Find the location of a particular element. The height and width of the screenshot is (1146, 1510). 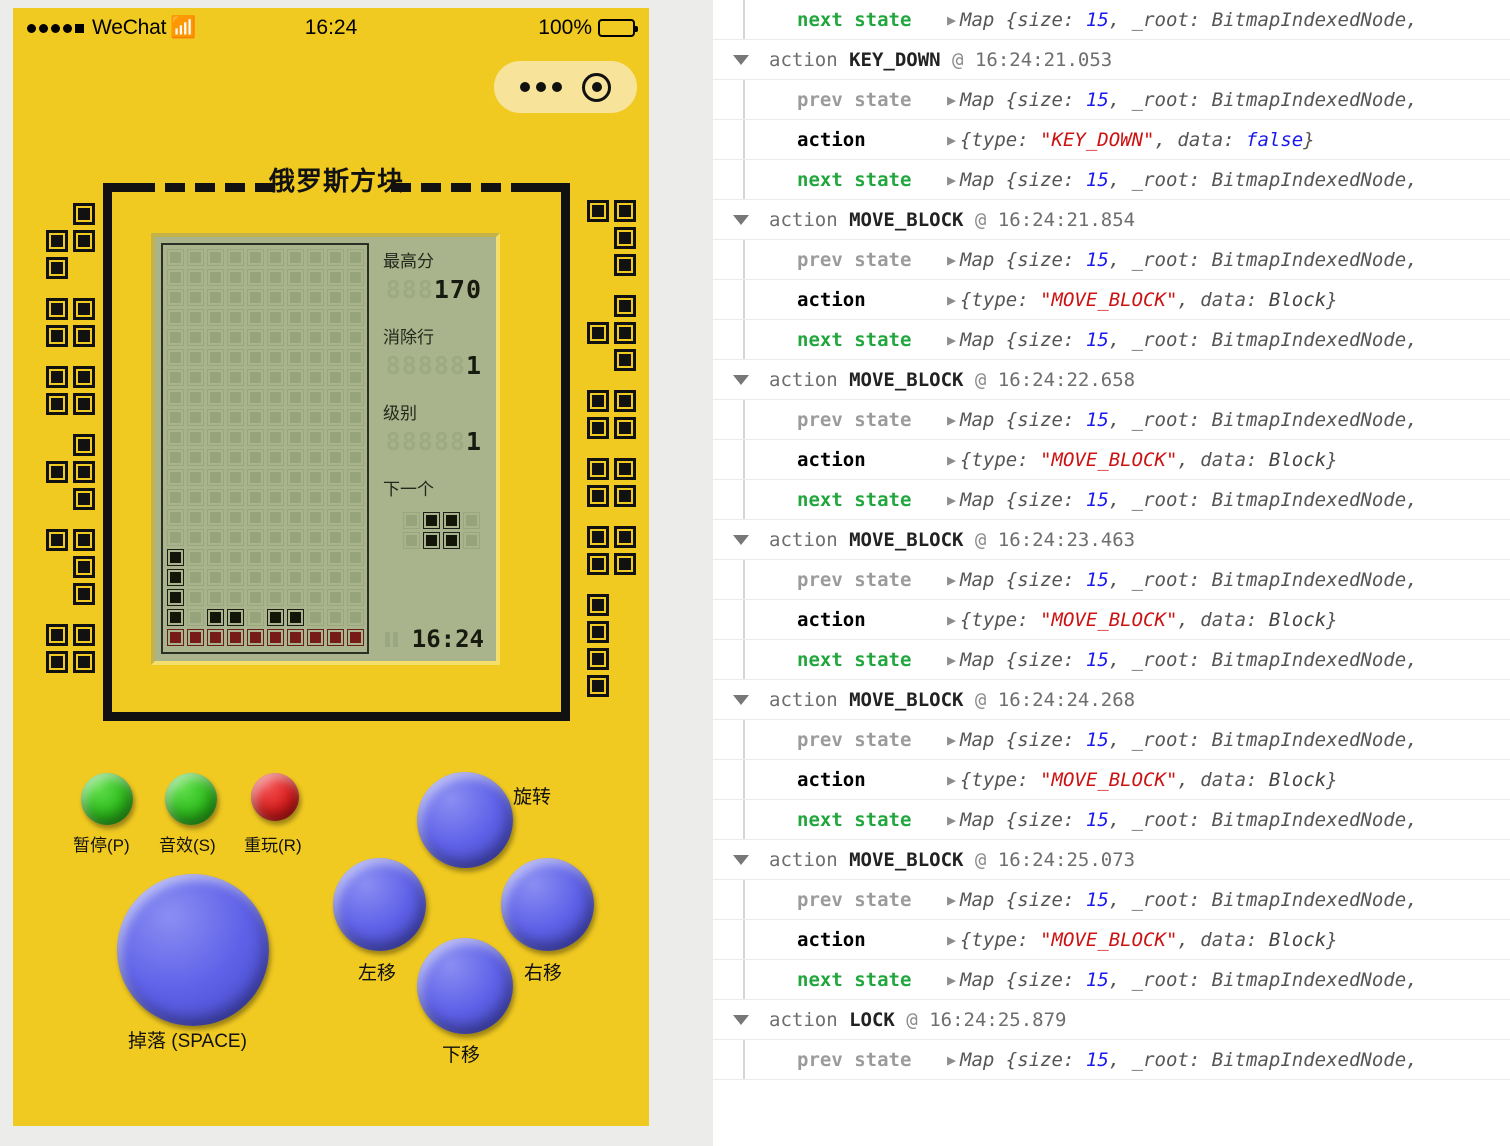

devtools-action-header: action MOVE_BLOCK @ 16:24:22.658 is located at coordinates (1111, 380).